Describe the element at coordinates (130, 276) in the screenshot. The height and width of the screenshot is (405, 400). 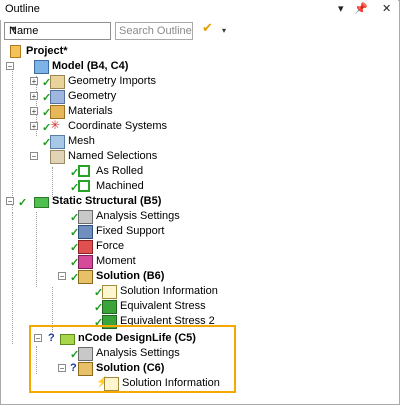
I see `tree-item-label: Solution (B6)` at that location.